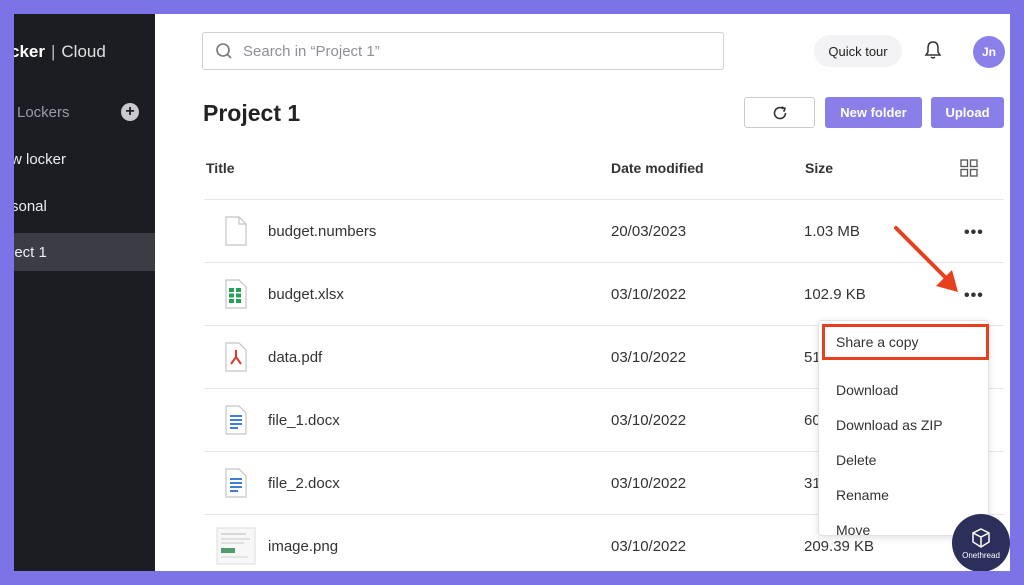 This screenshot has height=585, width=1024. Describe the element at coordinates (236, 546) in the screenshot. I see `image-thumbnail-icon` at that location.